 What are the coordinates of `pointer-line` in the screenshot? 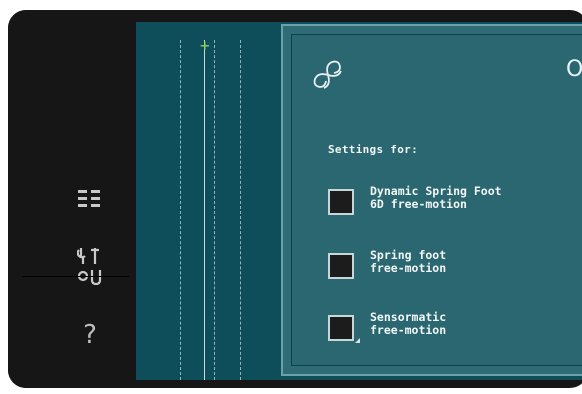 It's located at (75, 276).